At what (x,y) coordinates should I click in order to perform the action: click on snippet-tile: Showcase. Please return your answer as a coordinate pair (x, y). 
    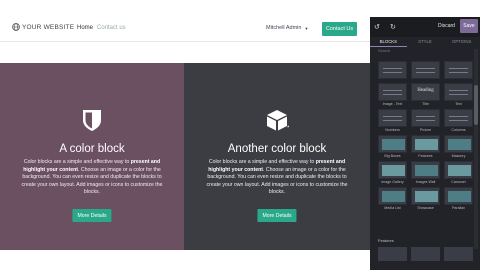
    Looking at the image, I should click on (425, 198).